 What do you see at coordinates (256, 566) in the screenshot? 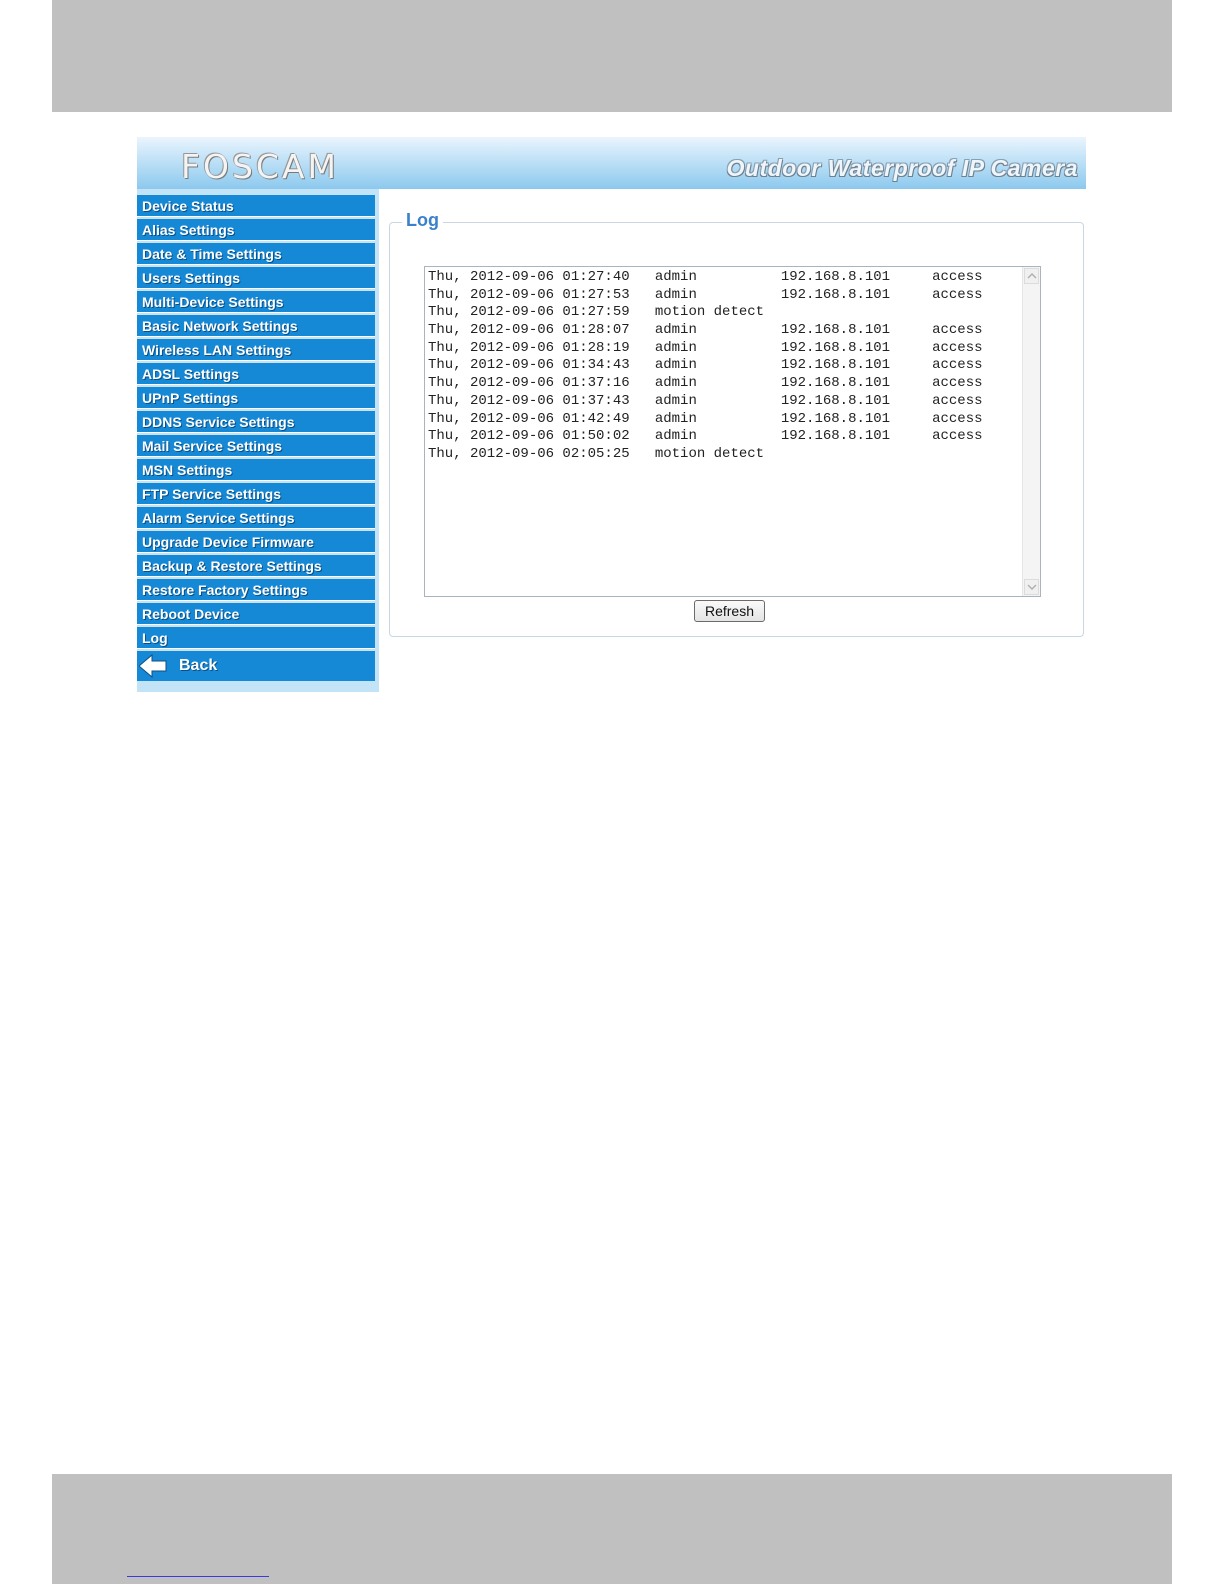
I see `sidebar-item-backup-restore-settings: Backup & Restore Settings` at bounding box center [256, 566].